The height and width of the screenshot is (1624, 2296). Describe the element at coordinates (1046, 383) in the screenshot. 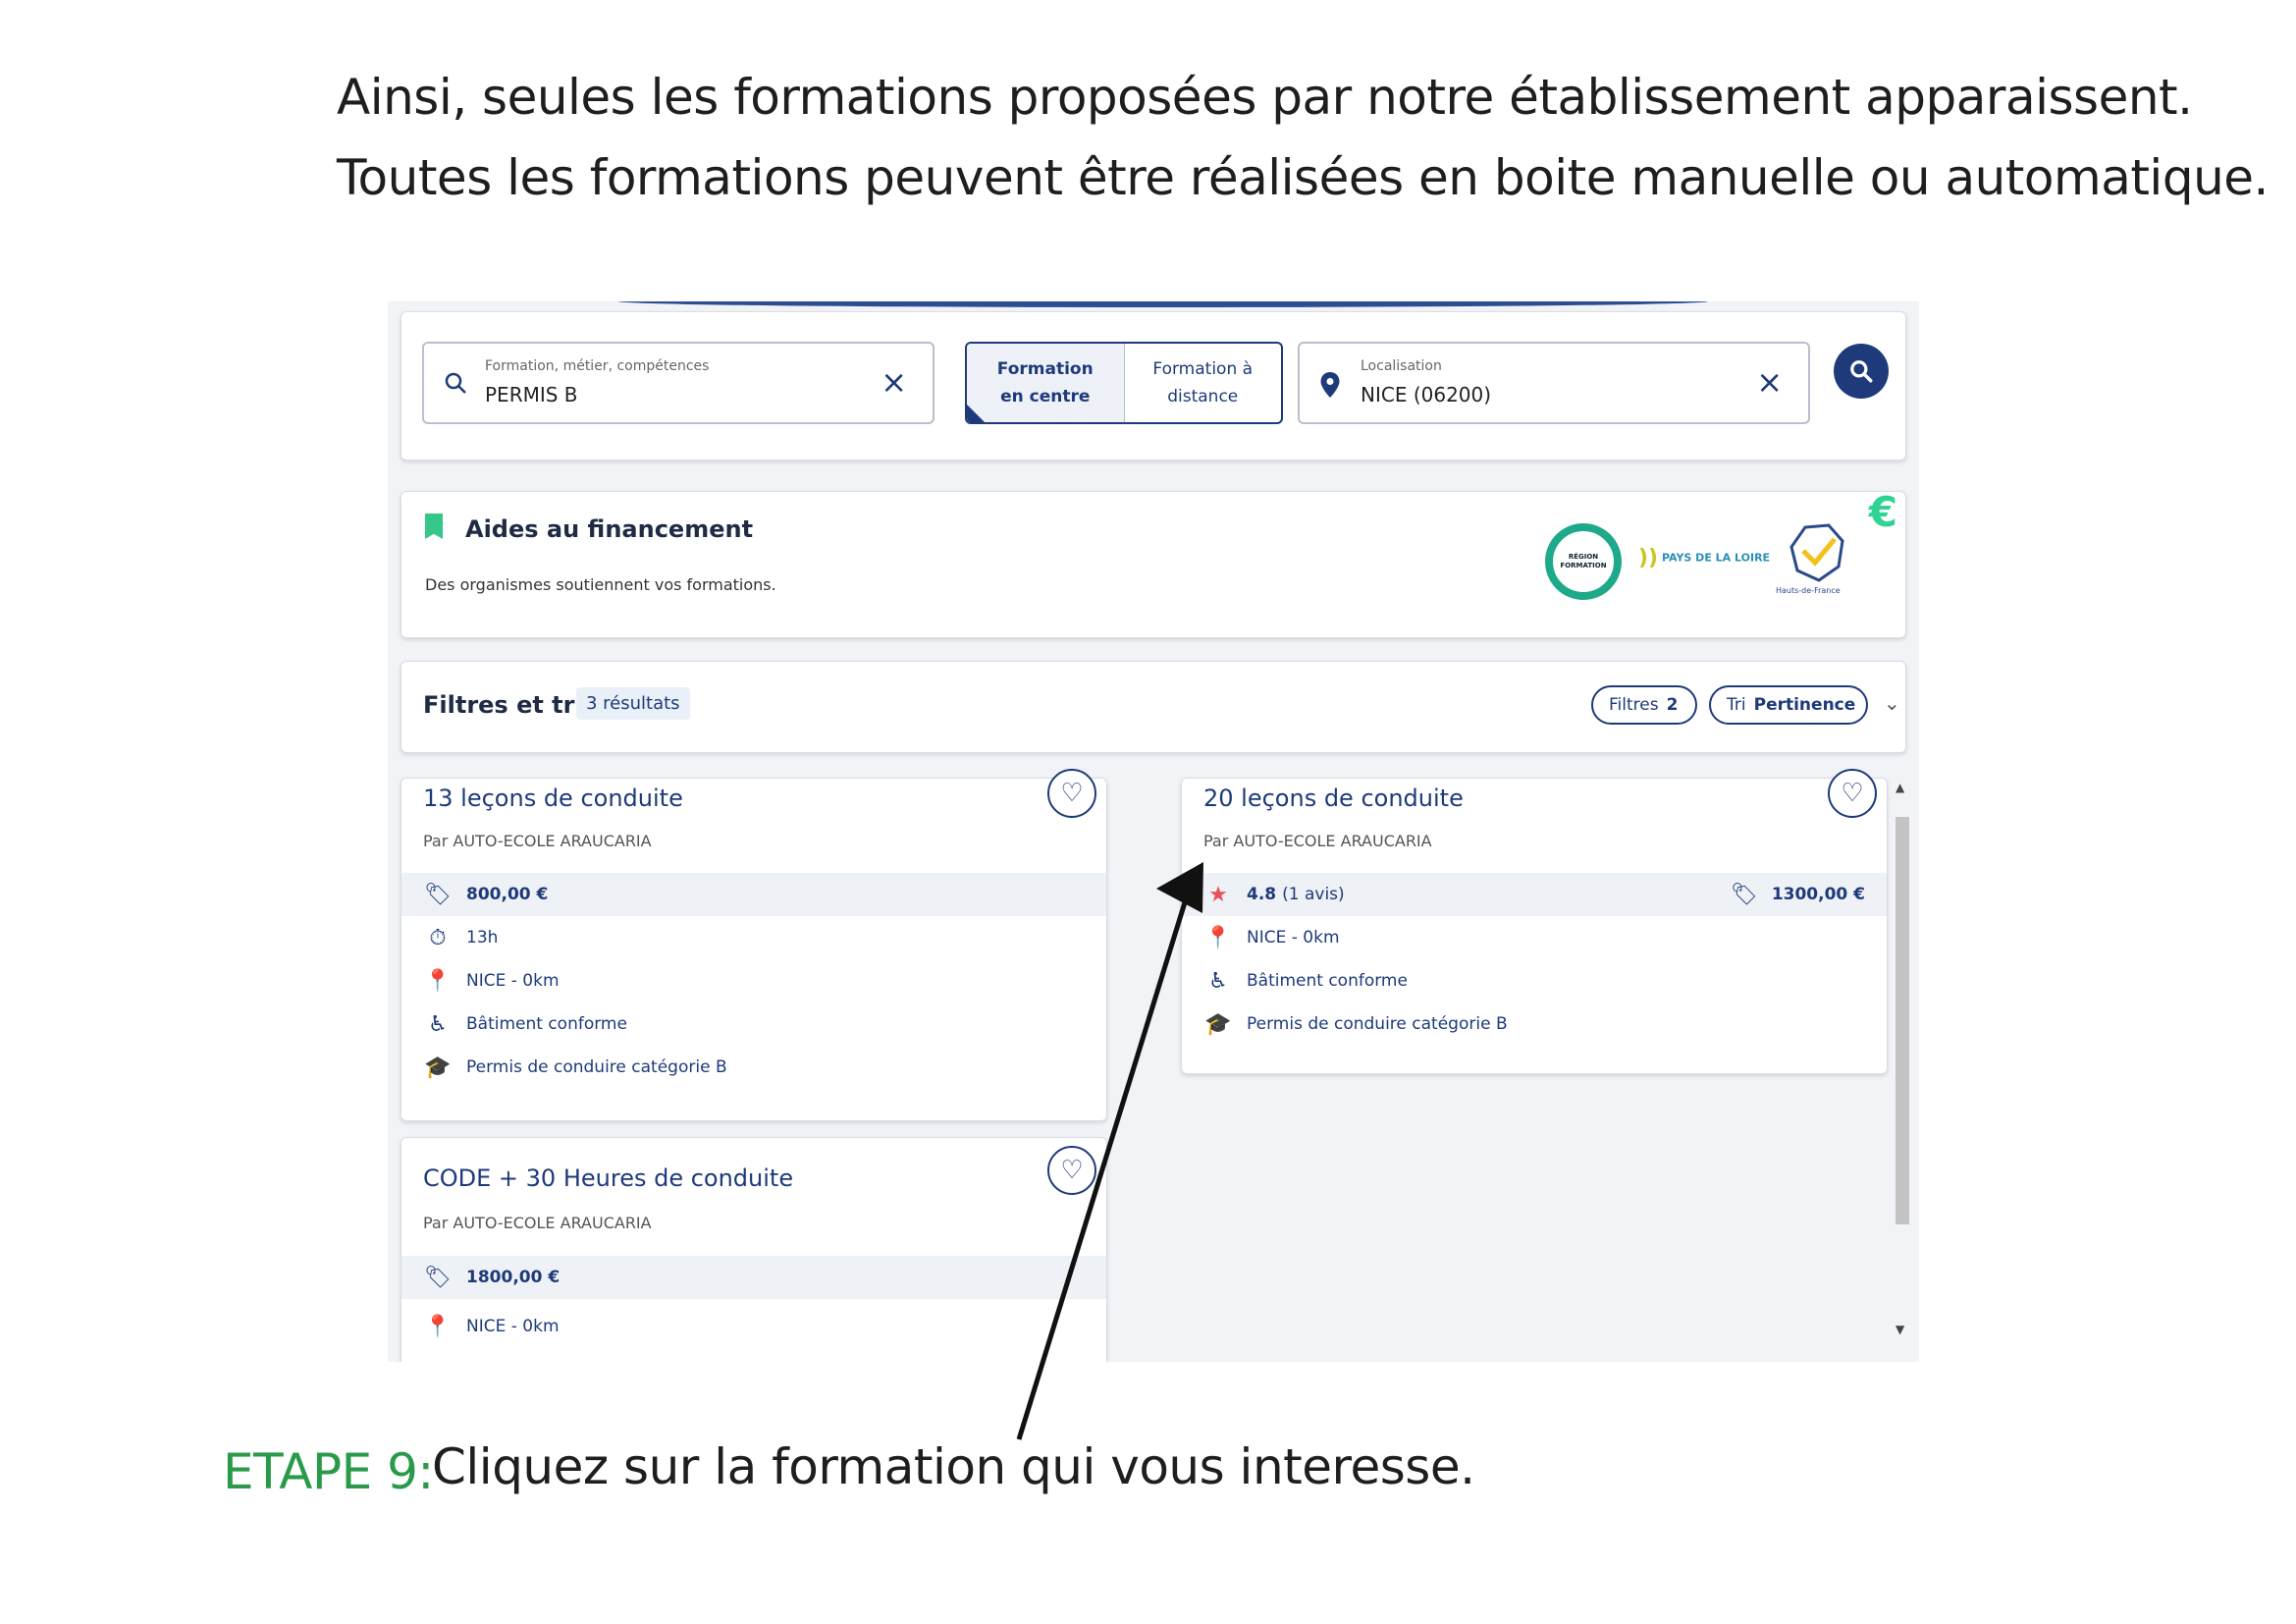

I see `toggle-formation-en-centre: Formation en centre` at that location.